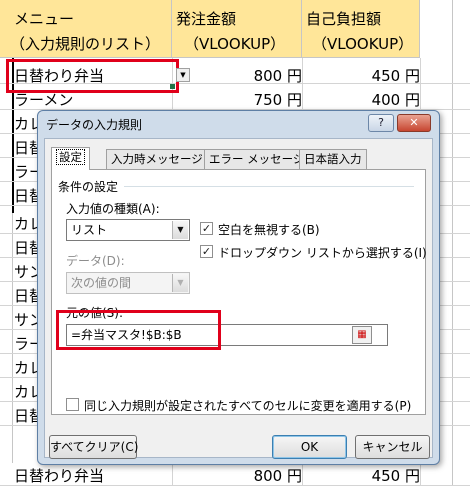 The width and height of the screenshot is (470, 486). Describe the element at coordinates (344, 19) in the screenshot. I see `header-self-line1: 自己負担額` at that location.